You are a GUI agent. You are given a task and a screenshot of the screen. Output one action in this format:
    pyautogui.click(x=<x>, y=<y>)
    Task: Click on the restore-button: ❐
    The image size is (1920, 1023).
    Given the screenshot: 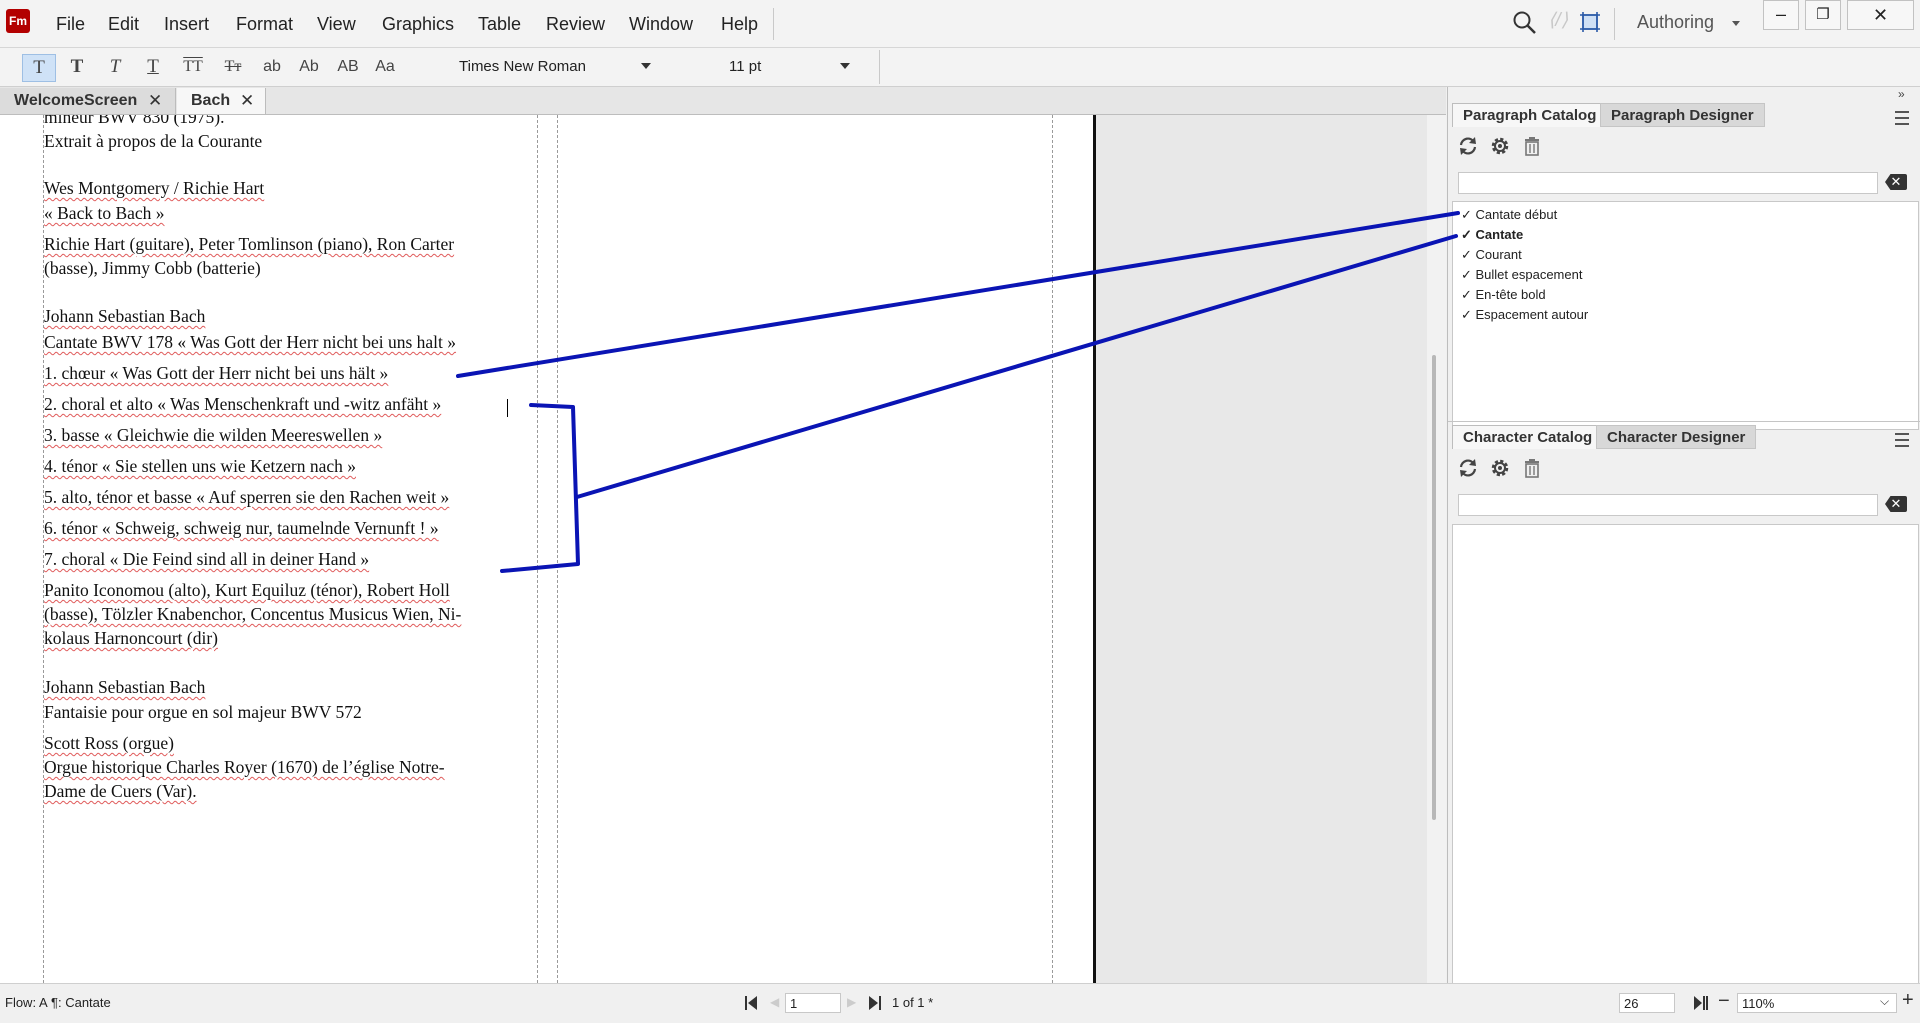 What is the action you would take?
    pyautogui.click(x=1823, y=15)
    